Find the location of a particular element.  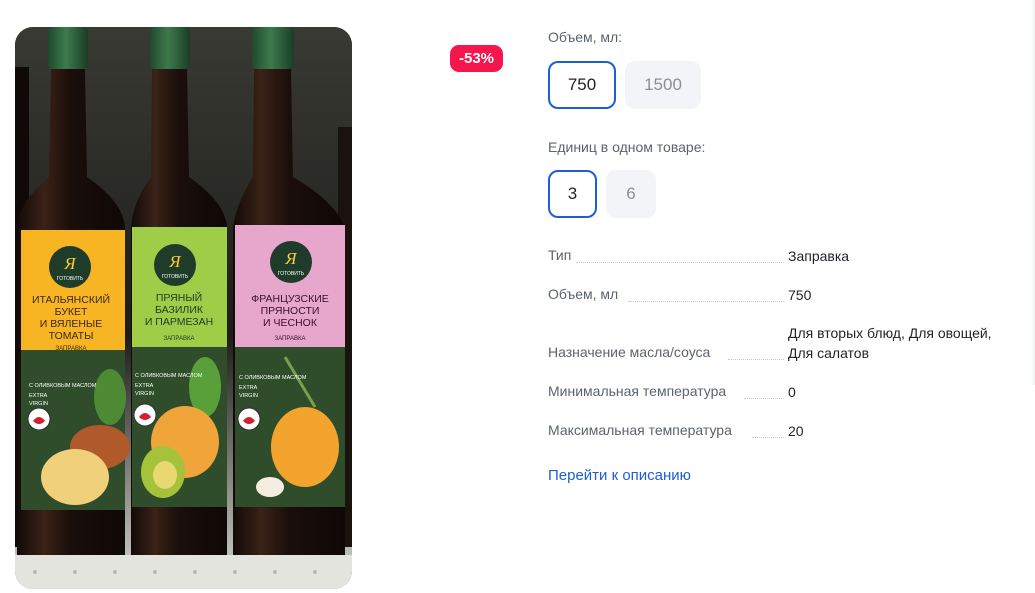

brand-logo-2: Я ГОТОВИТЬ is located at coordinates (175, 265).